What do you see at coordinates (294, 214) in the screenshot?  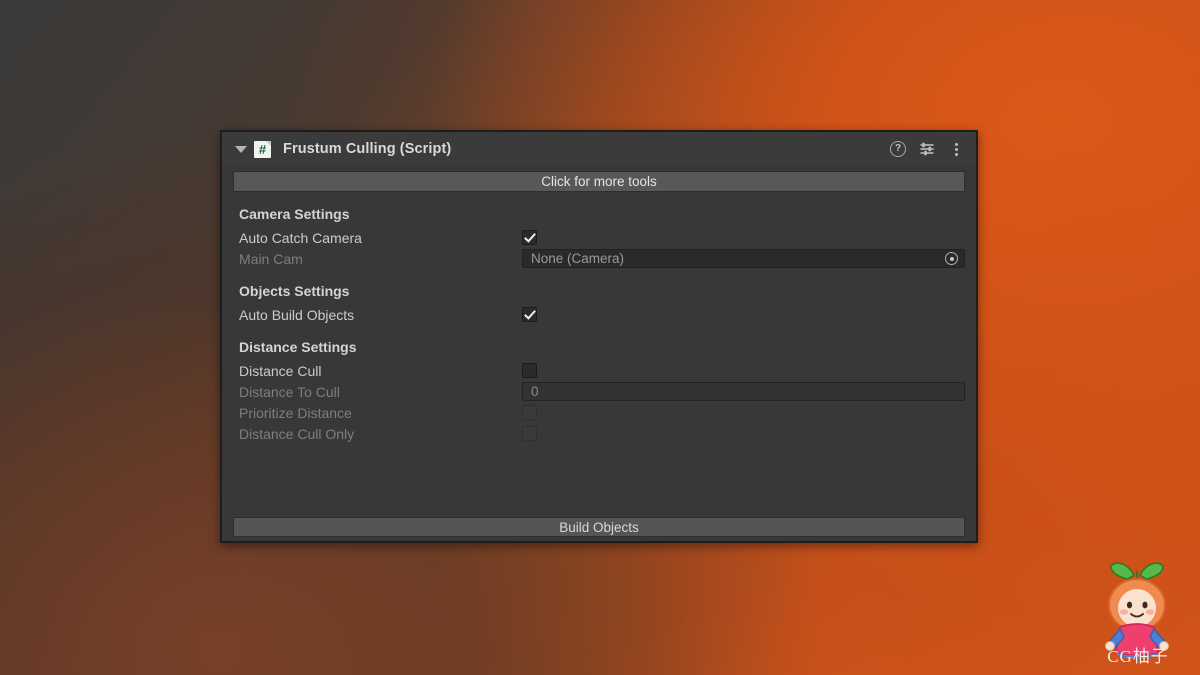 I see `section-header-camera-settings: Camera Settings` at bounding box center [294, 214].